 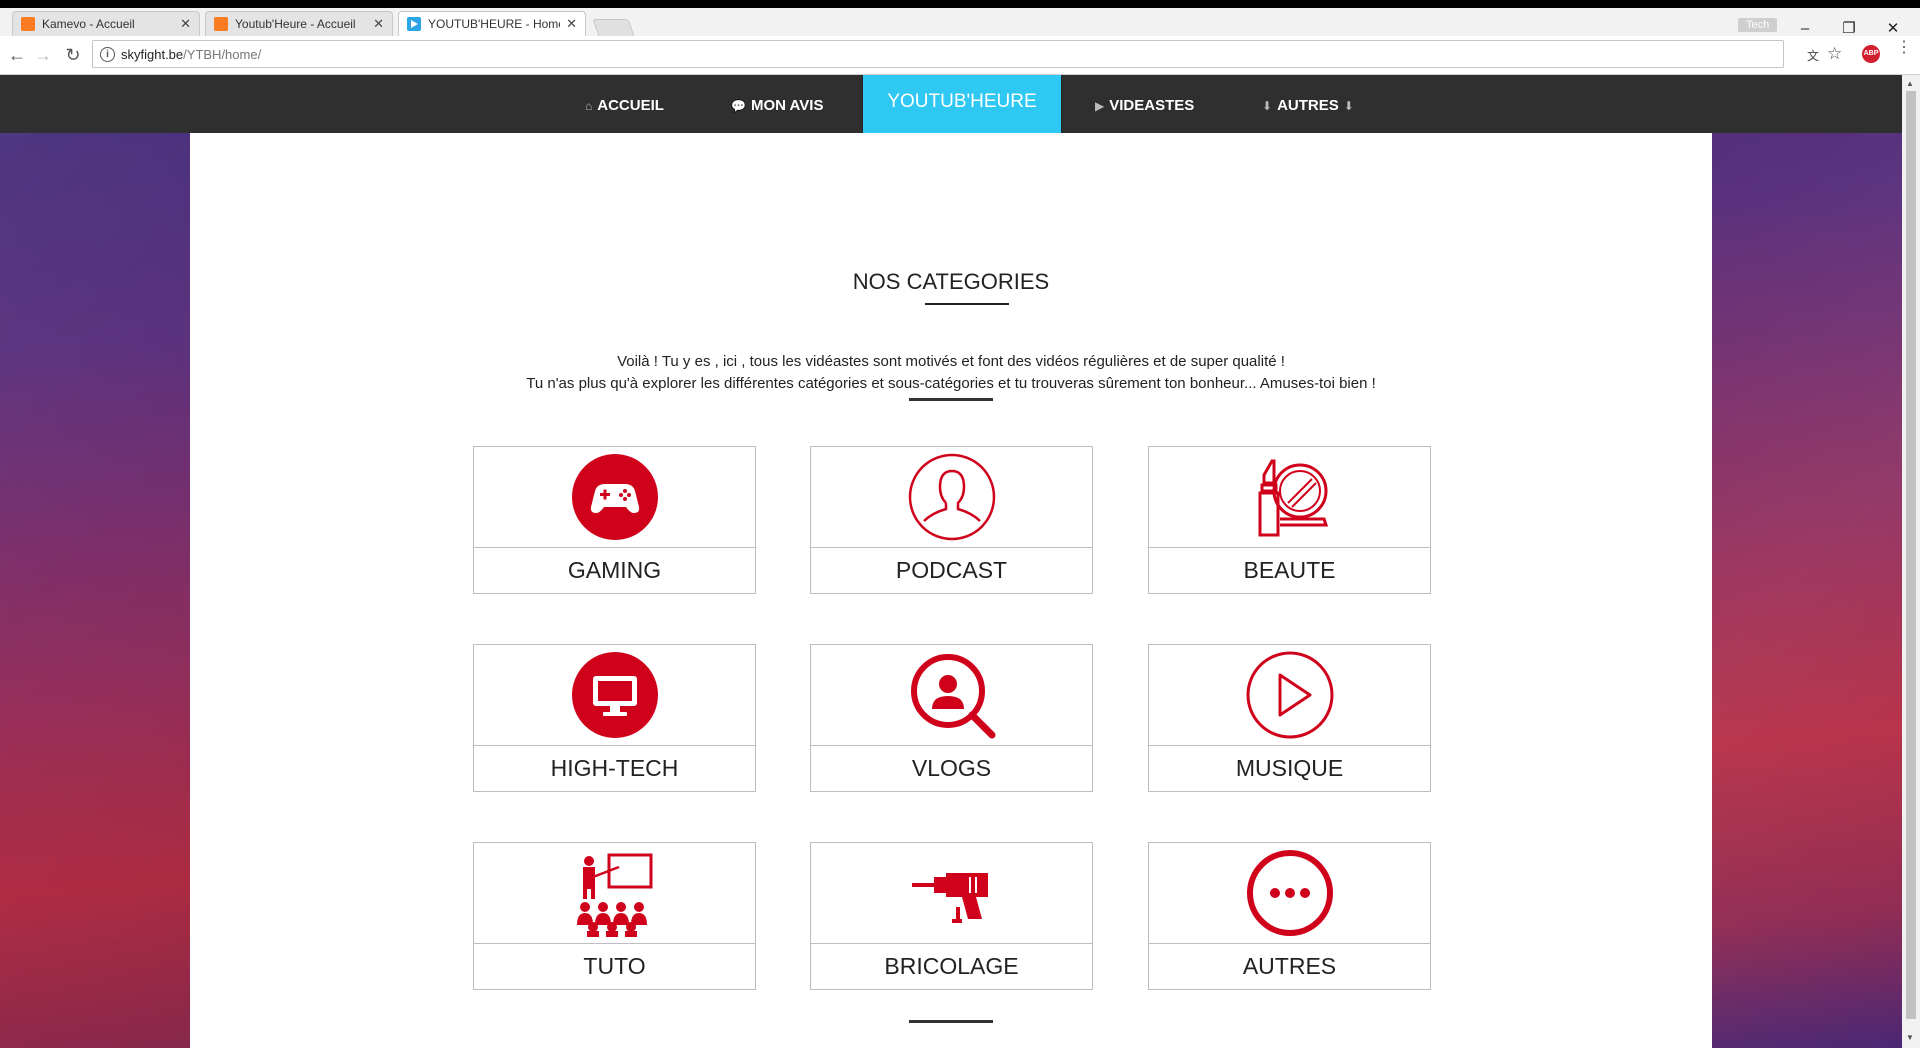 I want to click on category-label: AUTRES, so click(x=1289, y=966).